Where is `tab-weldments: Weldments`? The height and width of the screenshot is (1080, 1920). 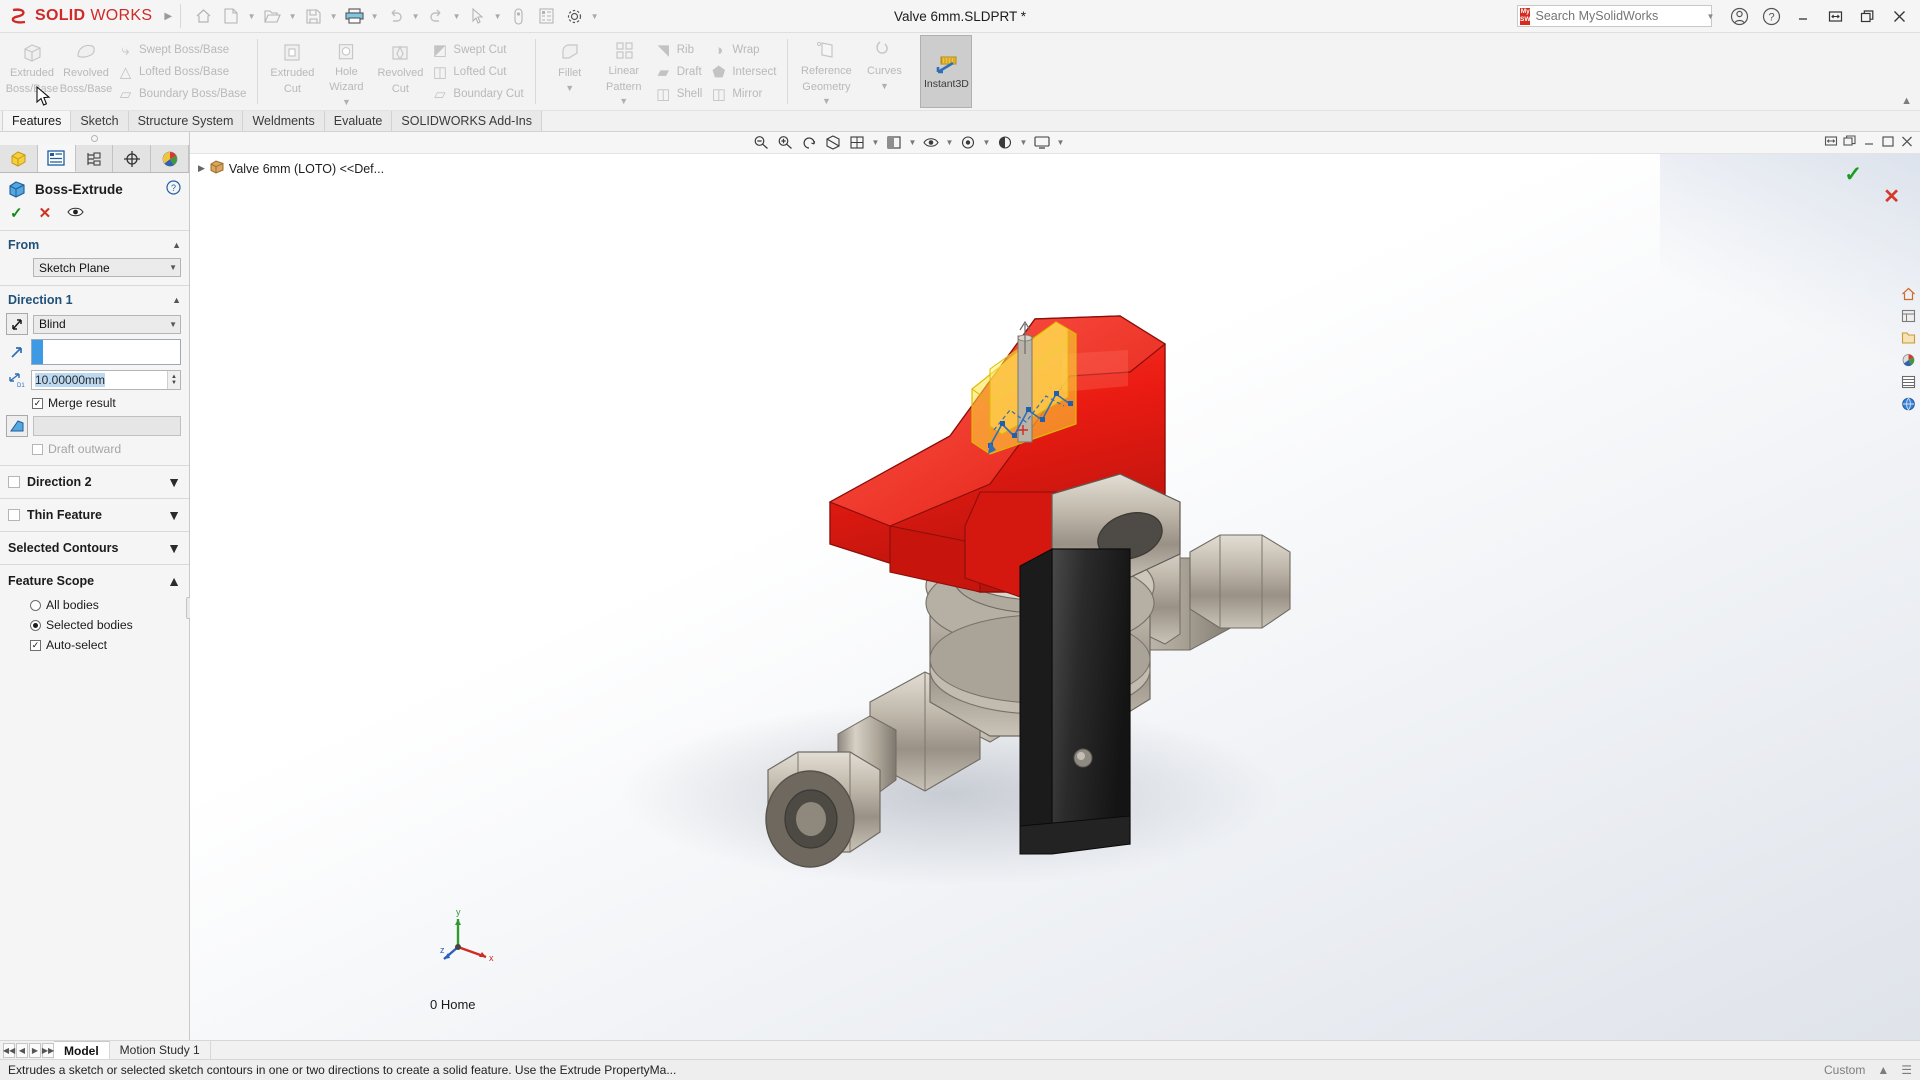
tab-weldments: Weldments is located at coordinates (283, 120).